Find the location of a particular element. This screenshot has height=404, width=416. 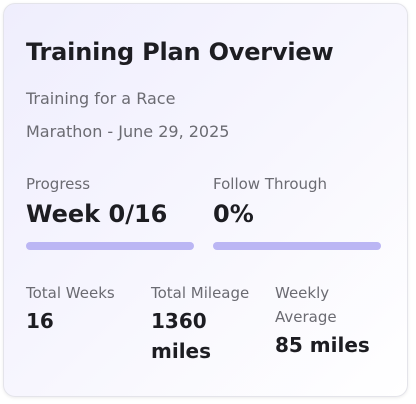

plan-type: Training for a Race is located at coordinates (101, 98).